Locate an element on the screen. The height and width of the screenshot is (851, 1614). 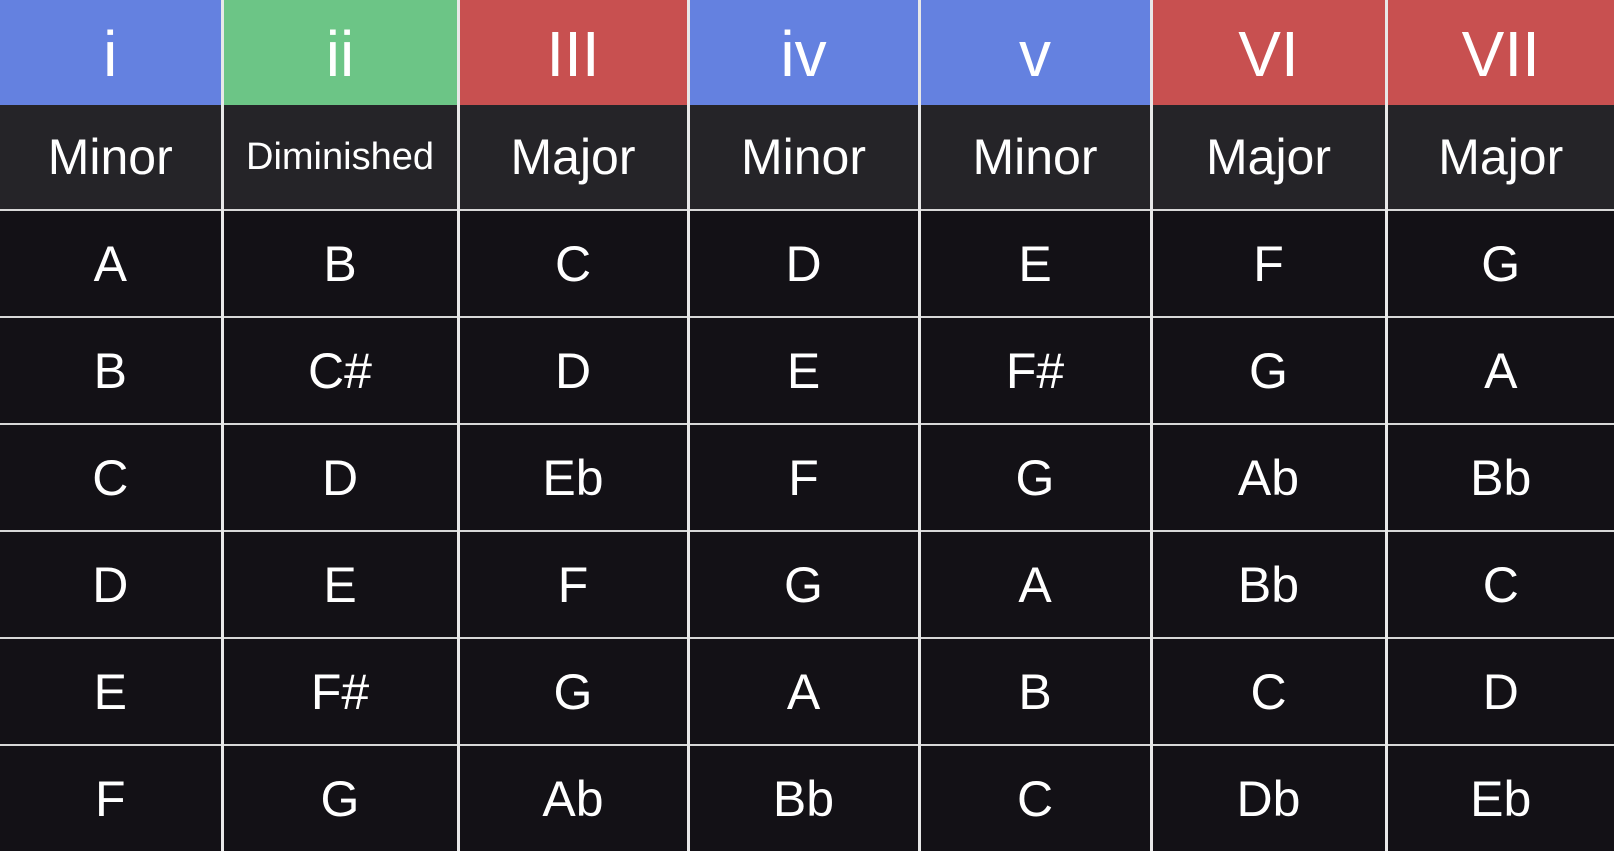
key-row: E F# G A B C D is located at coordinates (807, 691).